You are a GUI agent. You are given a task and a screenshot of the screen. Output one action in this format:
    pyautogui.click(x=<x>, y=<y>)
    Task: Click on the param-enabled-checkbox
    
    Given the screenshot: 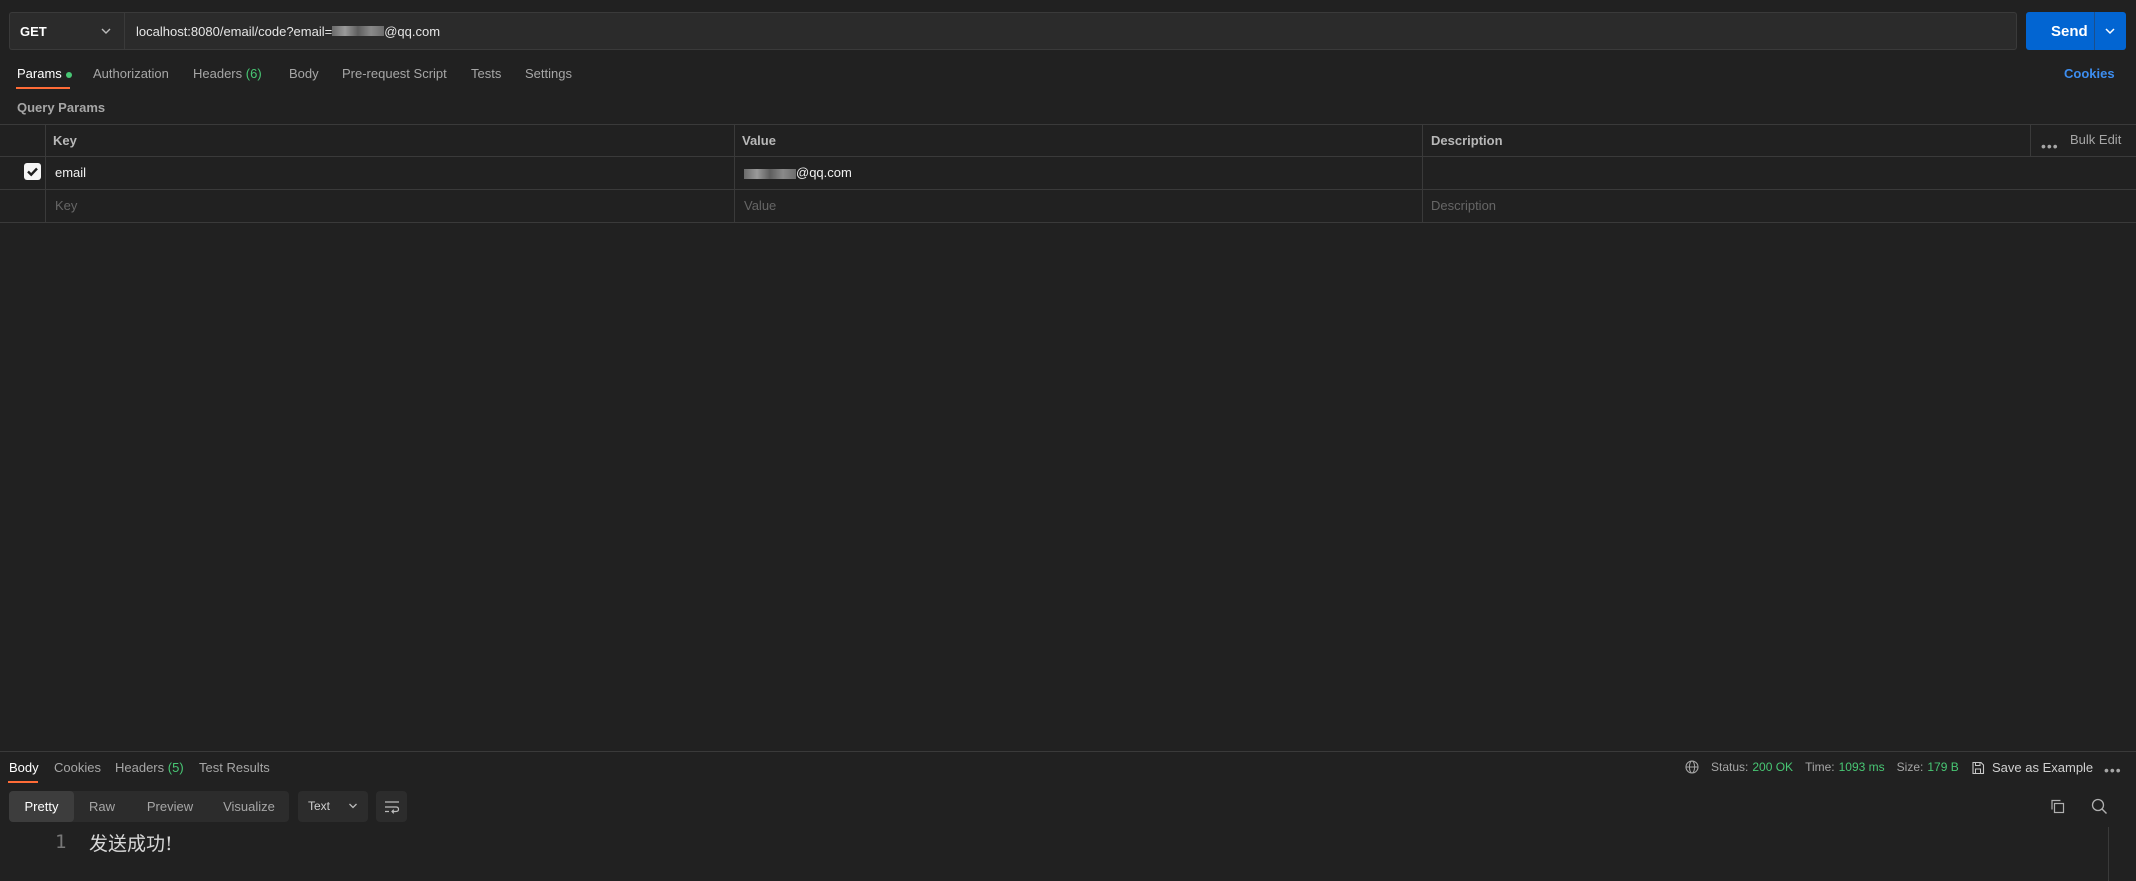 What is the action you would take?
    pyautogui.click(x=32, y=171)
    